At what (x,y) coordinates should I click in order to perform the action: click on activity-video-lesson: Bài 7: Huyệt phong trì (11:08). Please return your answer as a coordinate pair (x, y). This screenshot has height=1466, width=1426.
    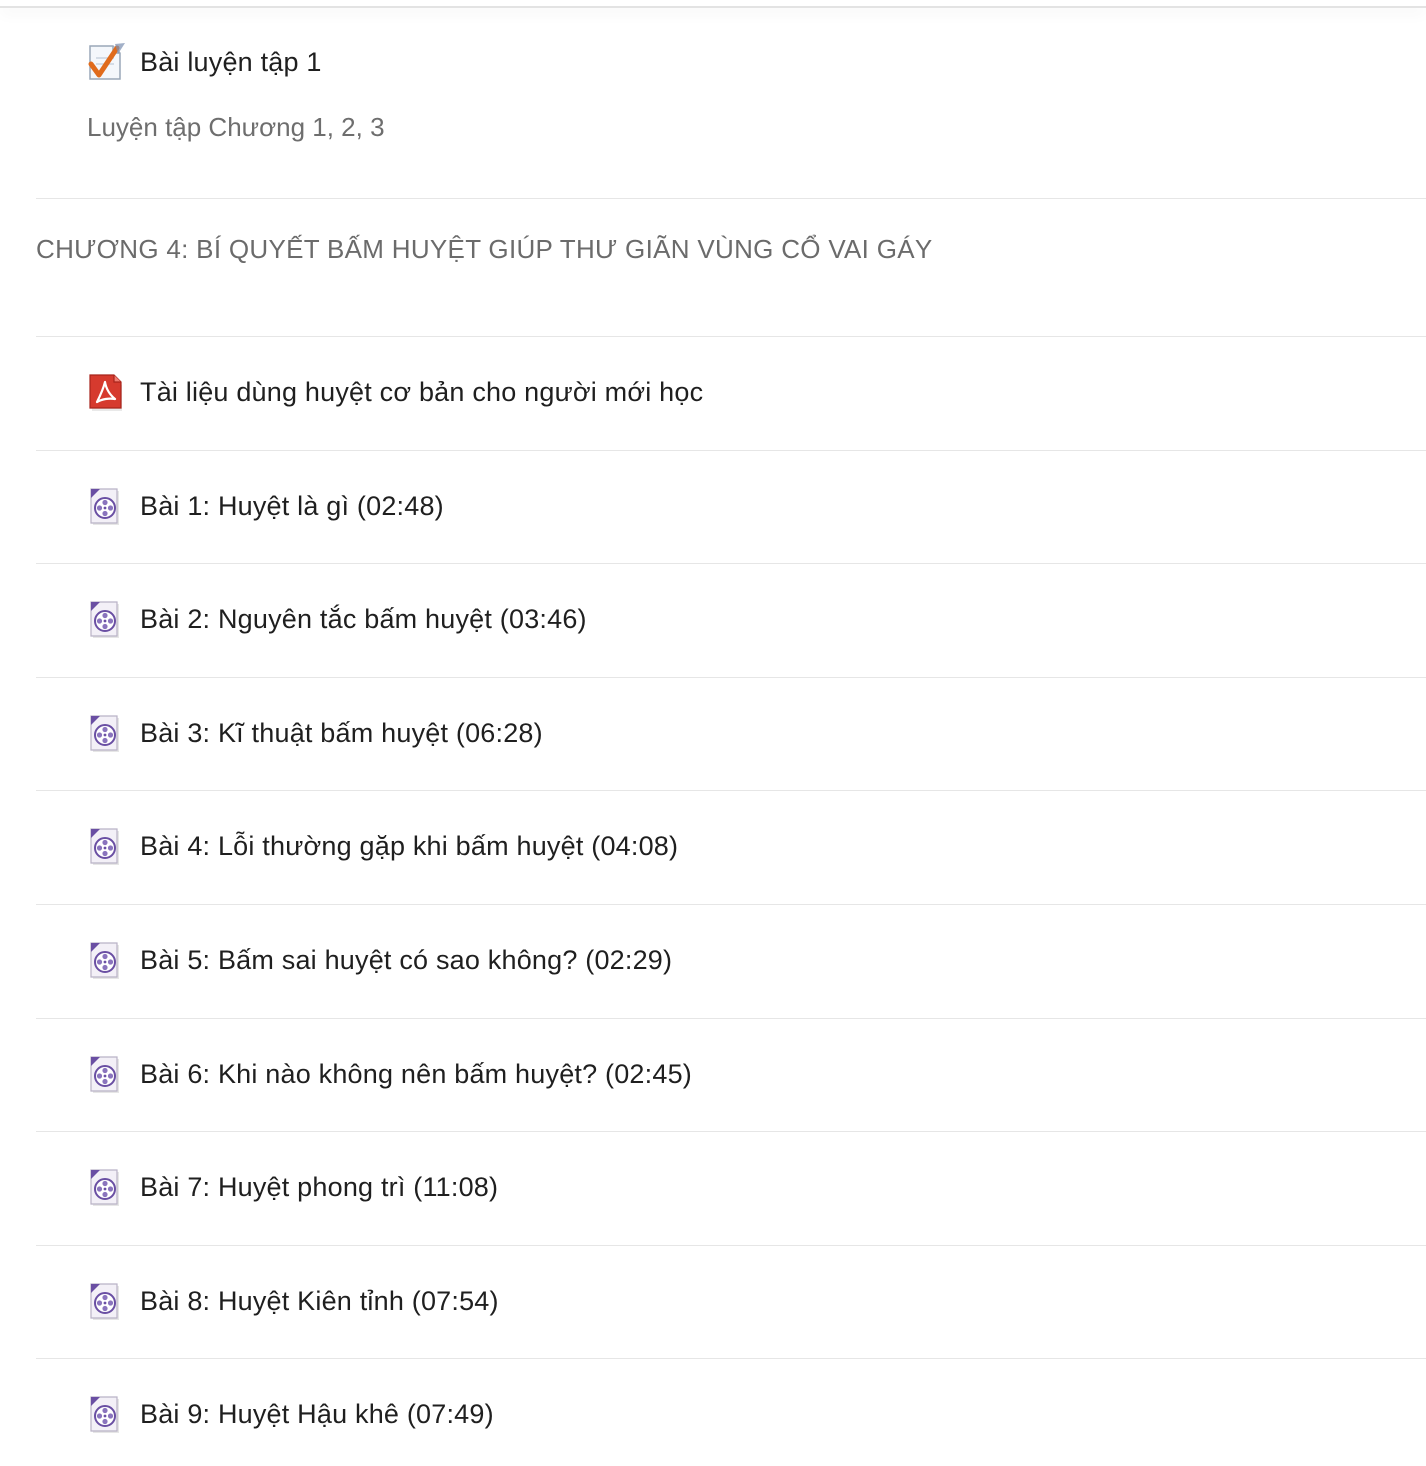
    Looking at the image, I should click on (292, 1187).